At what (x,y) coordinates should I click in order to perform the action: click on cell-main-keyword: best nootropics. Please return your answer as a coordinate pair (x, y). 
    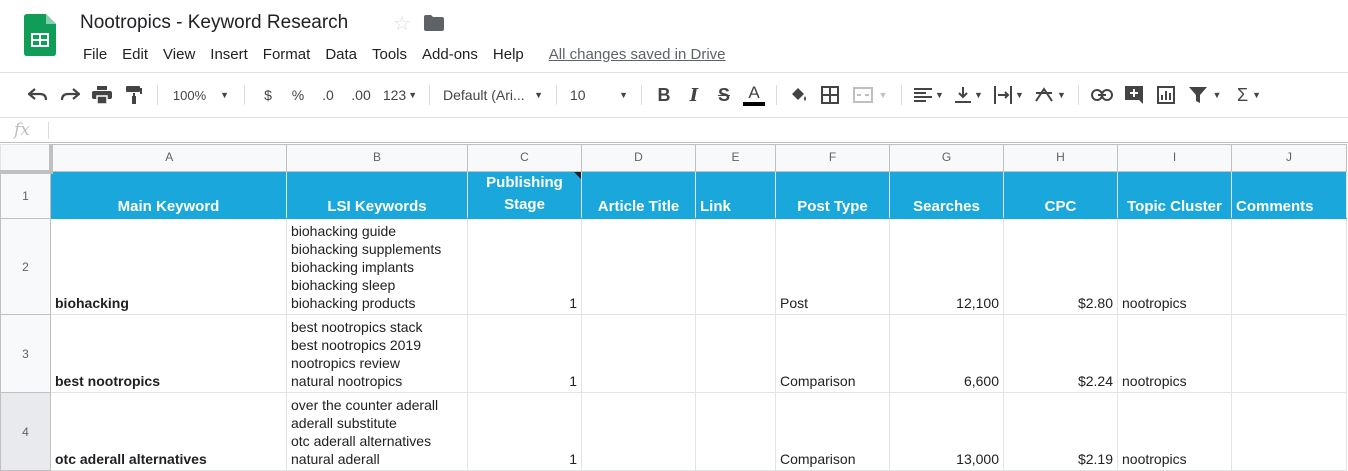
    Looking at the image, I should click on (168, 353).